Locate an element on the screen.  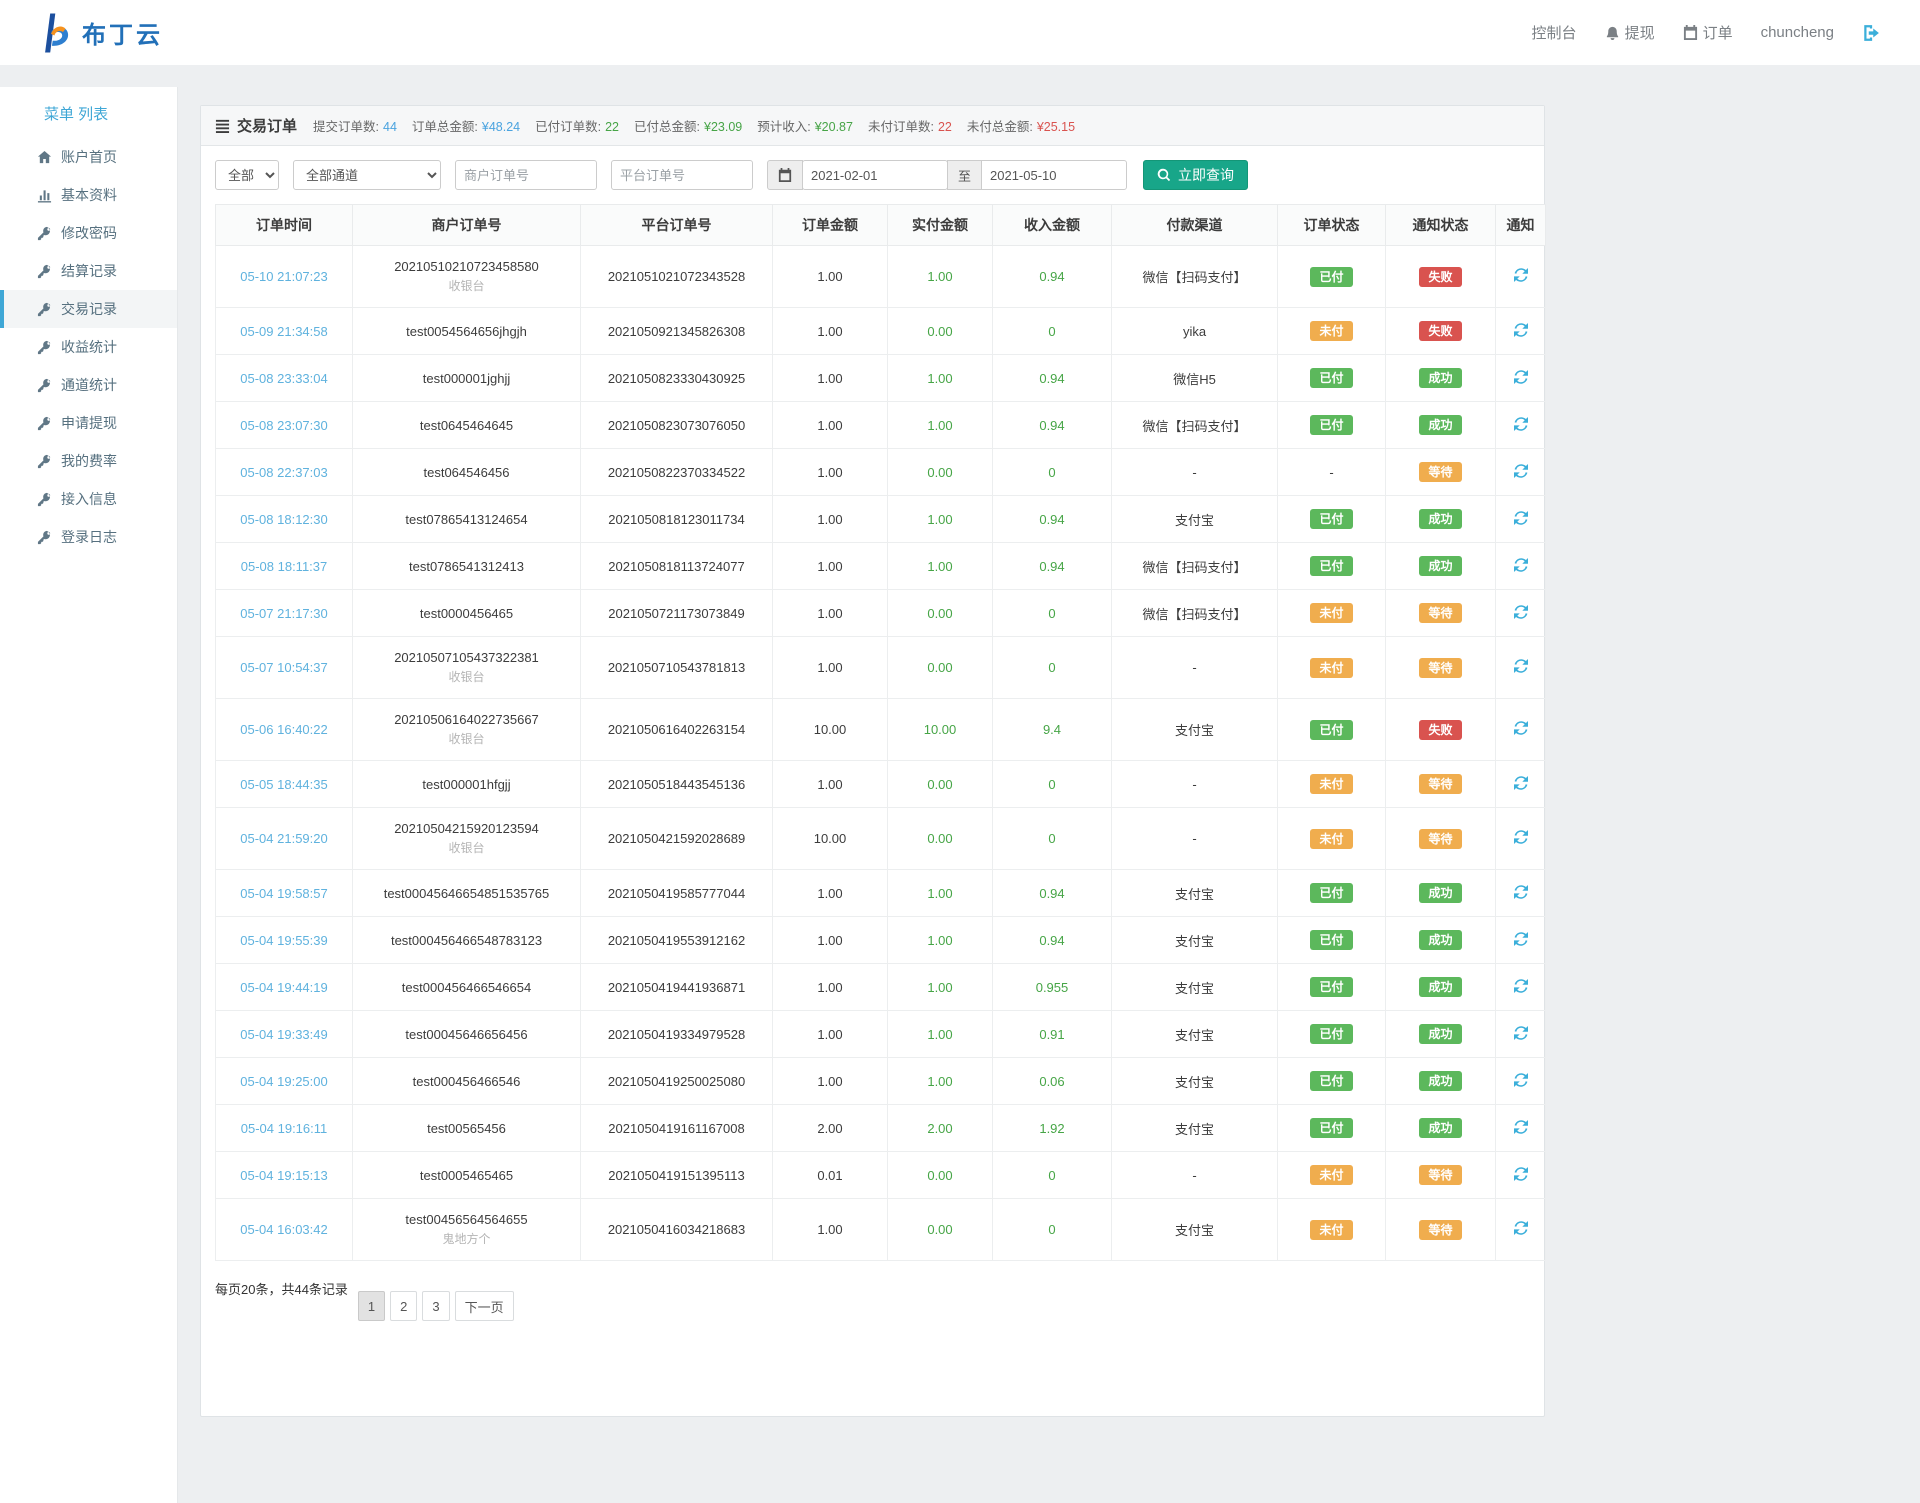
sidebar-item-label: 结算记录 is located at coordinates (89, 271).